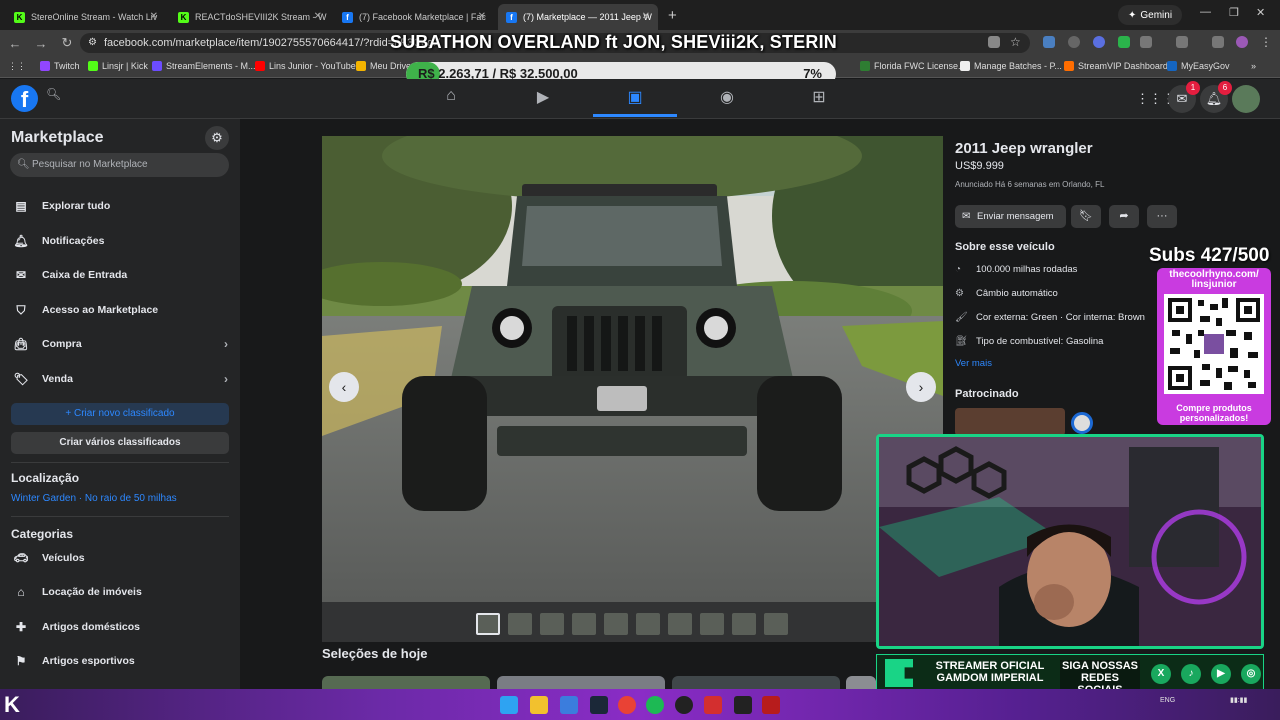 Image resolution: width=1280 pixels, height=720 pixels. Describe the element at coordinates (672, 15) in the screenshot. I see `new-tab-button: +` at that location.